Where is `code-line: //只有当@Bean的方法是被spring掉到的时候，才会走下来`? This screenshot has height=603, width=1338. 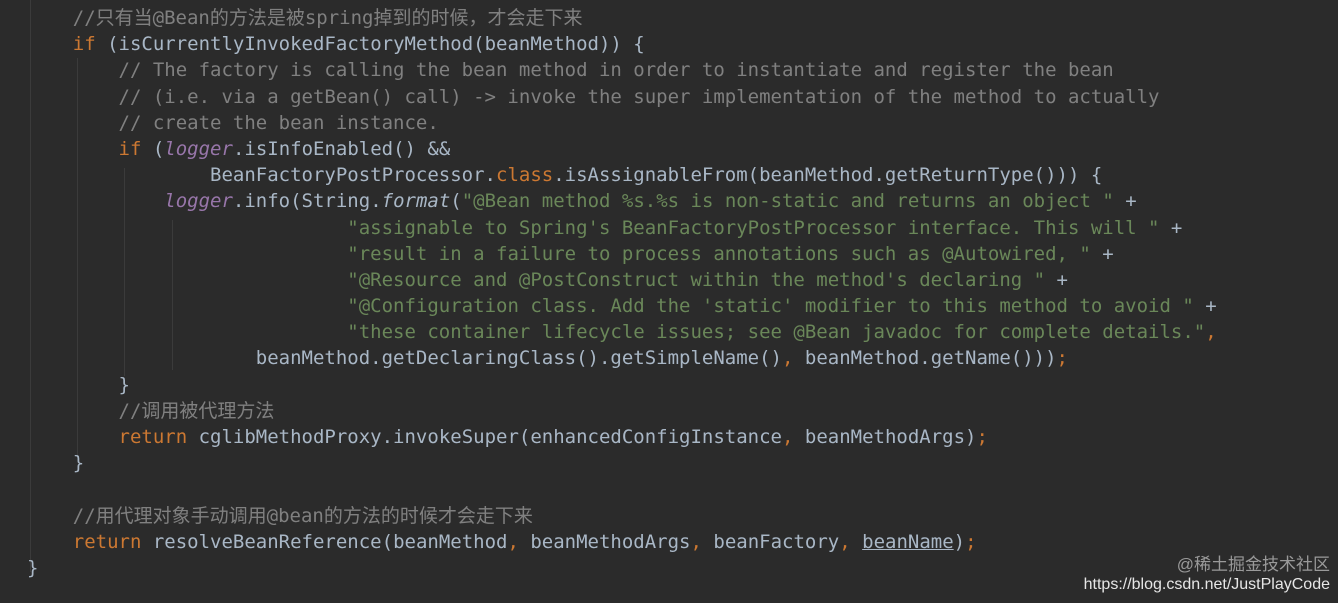 code-line: //只有当@Bean的方法是被spring掉到的时候，才会走下来 is located at coordinates (622, 18).